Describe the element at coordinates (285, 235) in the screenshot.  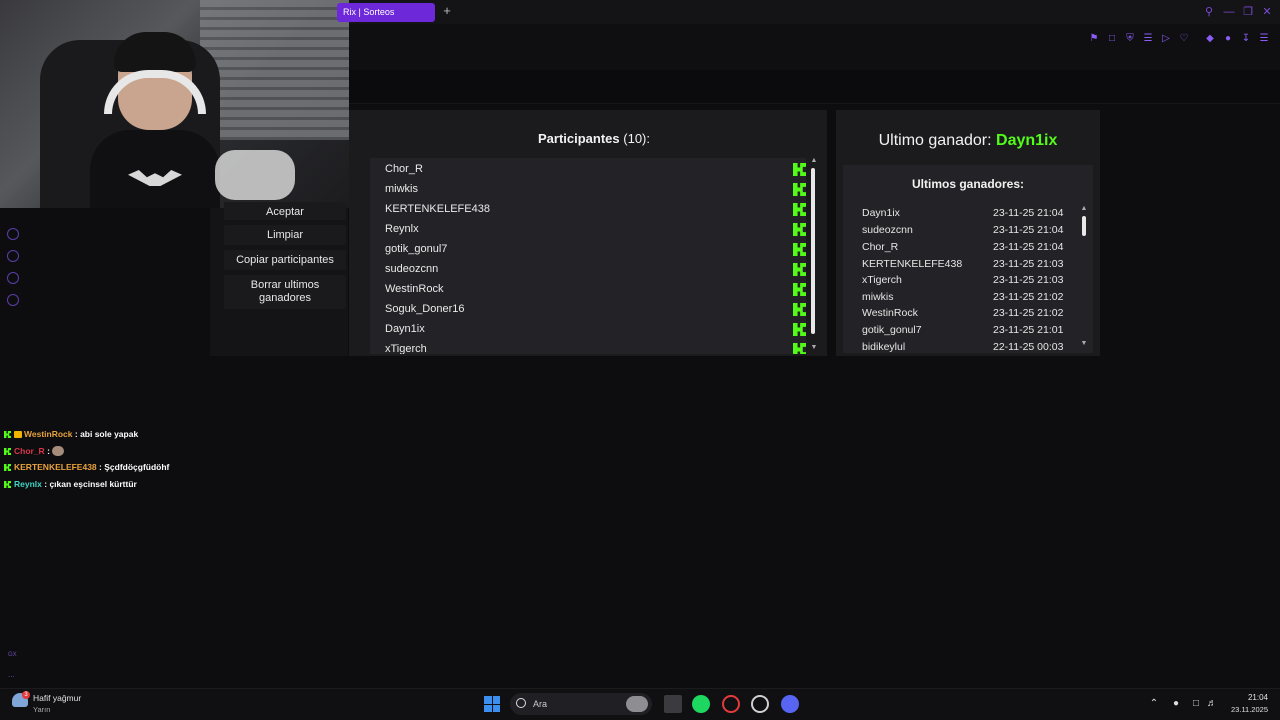
I see `clear-button: Limpiar` at that location.